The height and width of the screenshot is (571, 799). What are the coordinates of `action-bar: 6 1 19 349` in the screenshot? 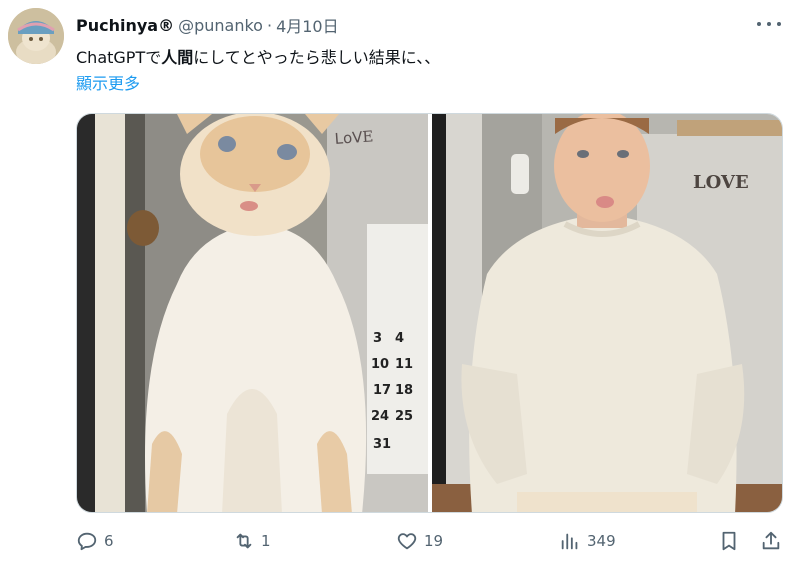 It's located at (429, 545).